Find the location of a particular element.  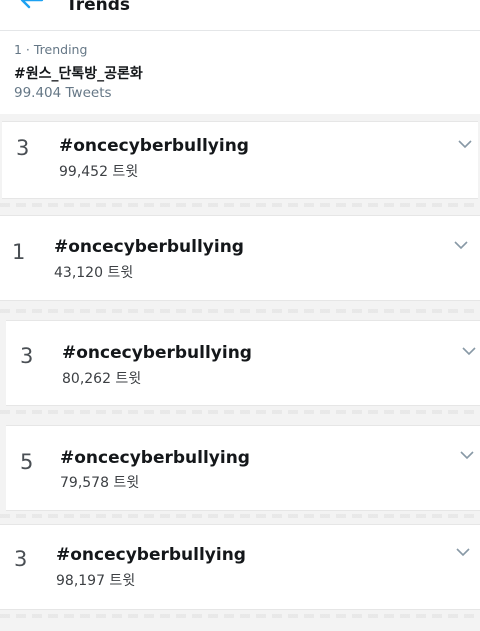

trend-name: #원스_단톡방_공론화 is located at coordinates (78, 74).